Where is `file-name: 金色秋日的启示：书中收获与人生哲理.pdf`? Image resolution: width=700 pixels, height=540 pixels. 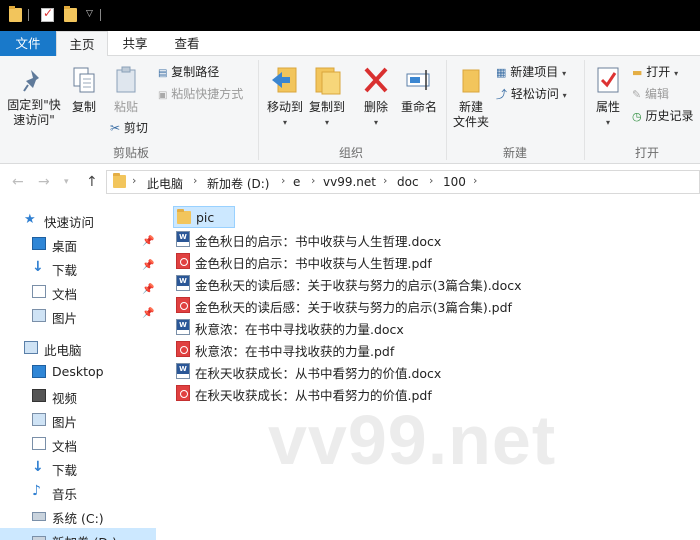 file-name: 金色秋日的启示：书中收获与人生哲理.pdf is located at coordinates (313, 263).